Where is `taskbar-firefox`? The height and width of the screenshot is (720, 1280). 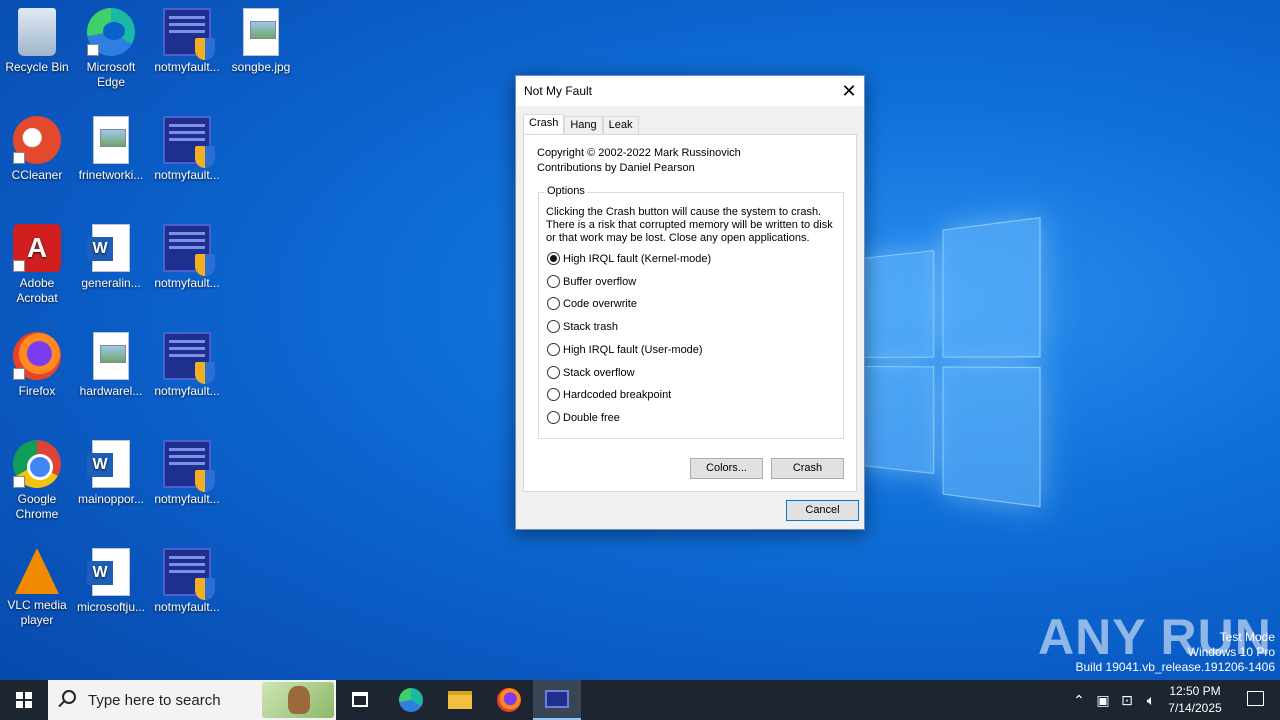
taskbar-firefox is located at coordinates (508, 700).